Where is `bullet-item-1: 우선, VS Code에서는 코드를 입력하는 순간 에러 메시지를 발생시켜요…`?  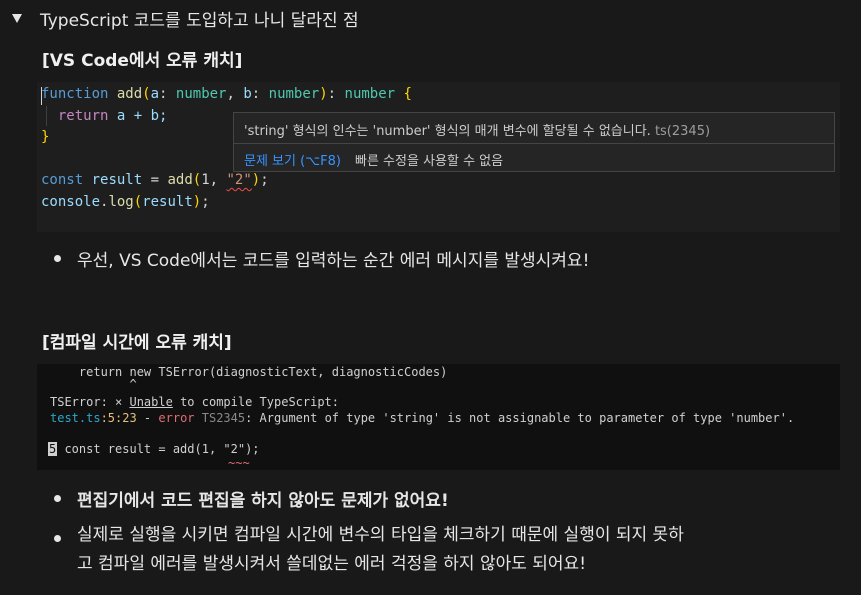
bullet-item-1: 우선, VS Code에서는 코드를 입력하는 순간 에러 메시지를 발생시켜요… is located at coordinates (321, 258).